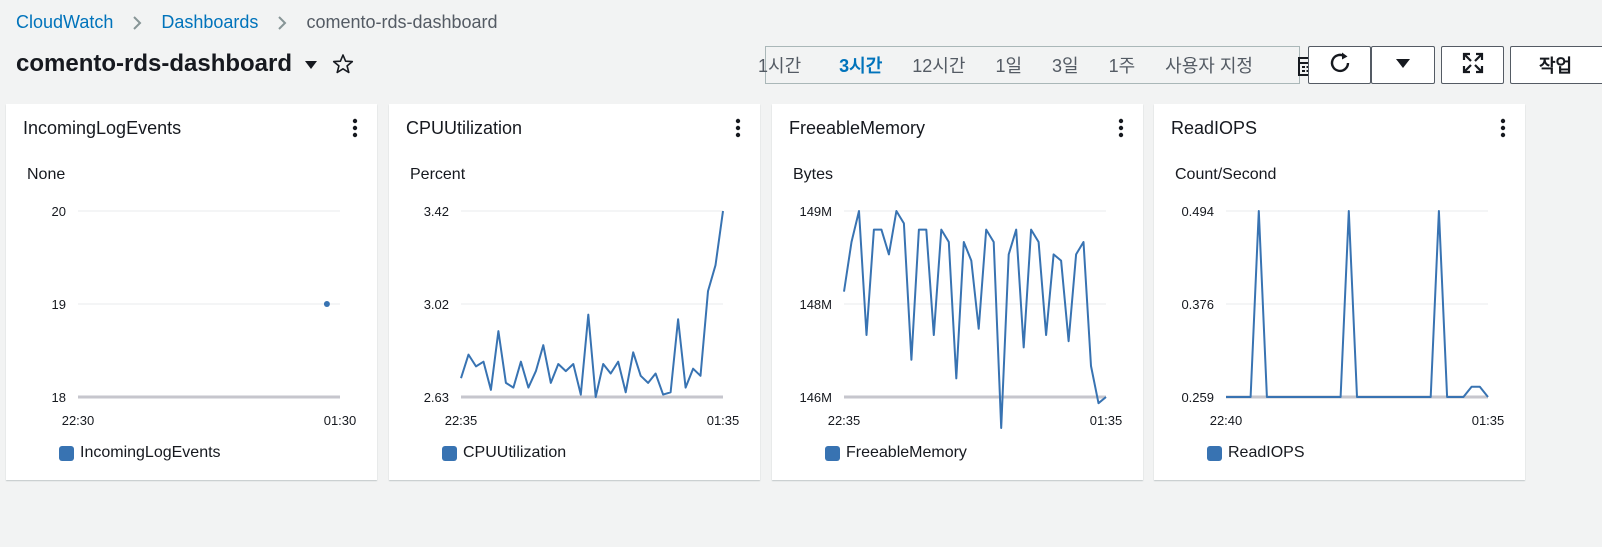 The height and width of the screenshot is (547, 1602). What do you see at coordinates (515, 452) in the screenshot?
I see `legend-label: CPUUtilization` at bounding box center [515, 452].